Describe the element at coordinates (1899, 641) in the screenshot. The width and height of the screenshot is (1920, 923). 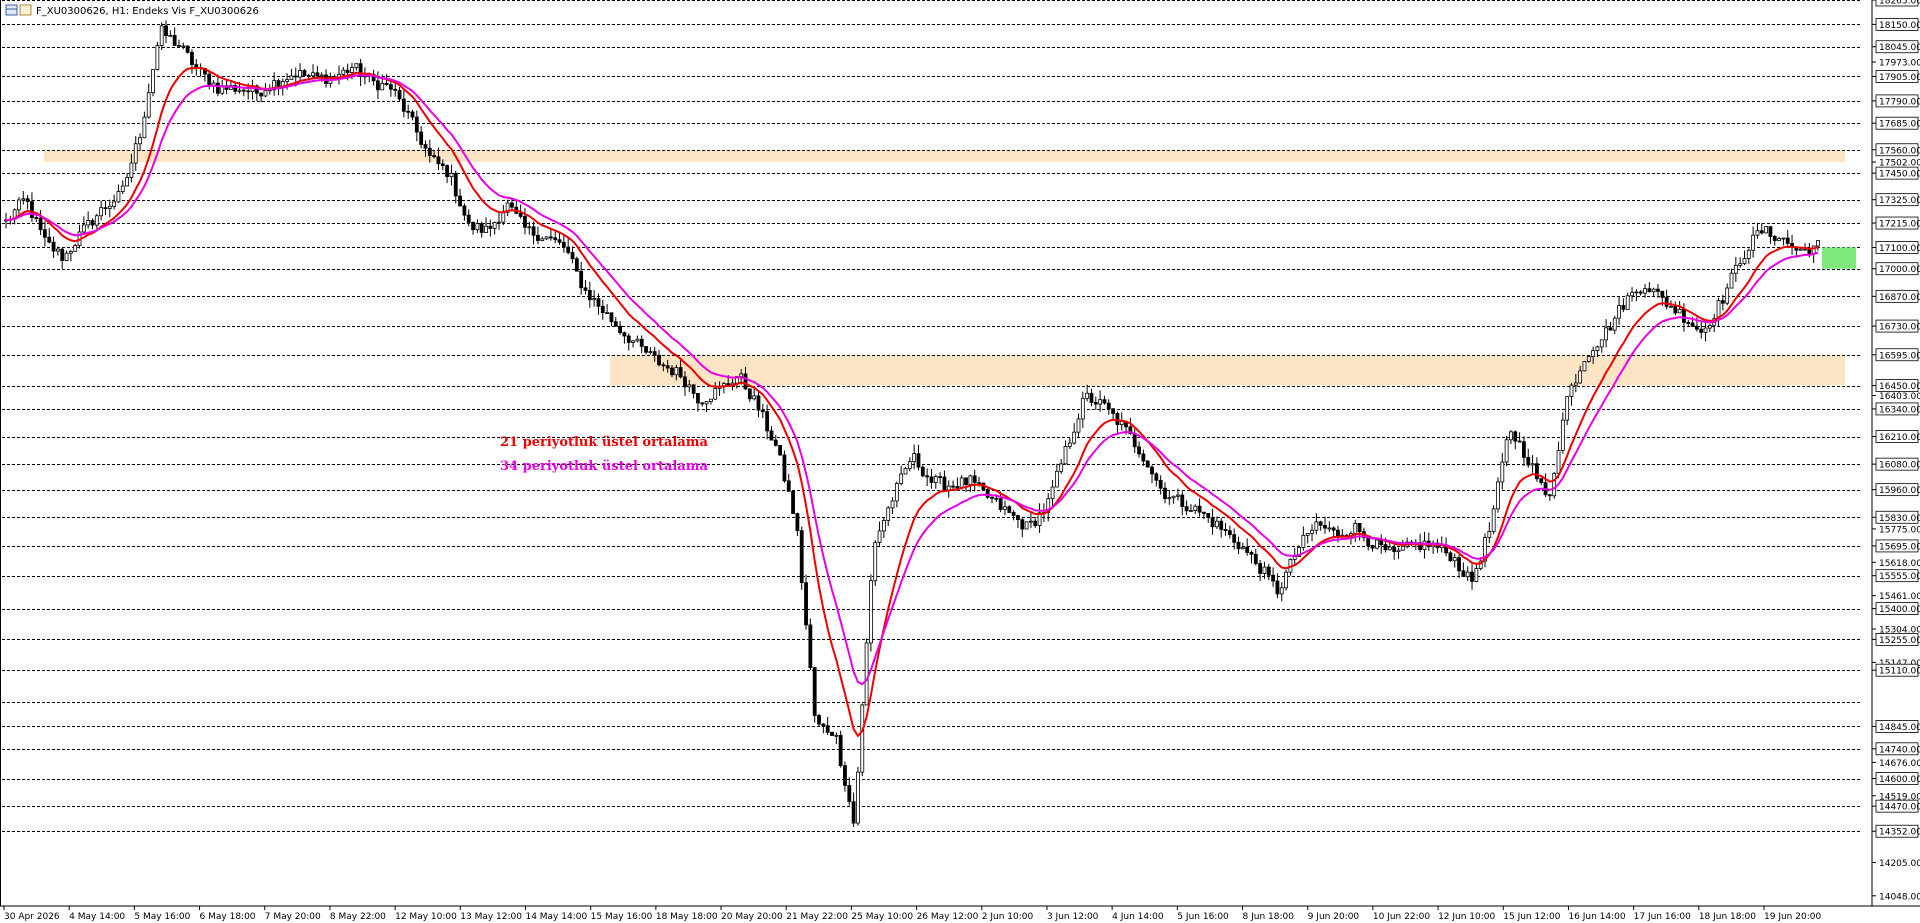
I see `ylabel-15255: 15255.00` at that location.